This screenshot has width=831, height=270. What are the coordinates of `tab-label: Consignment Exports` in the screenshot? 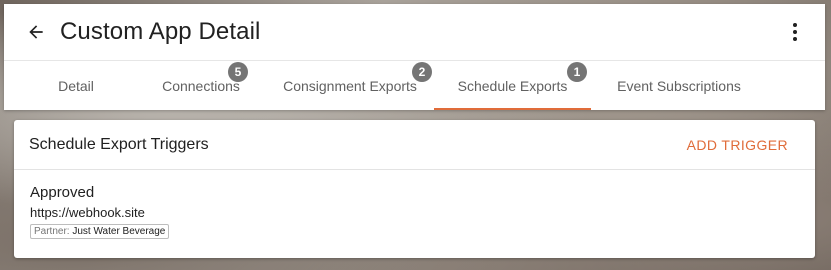 It's located at (350, 85).